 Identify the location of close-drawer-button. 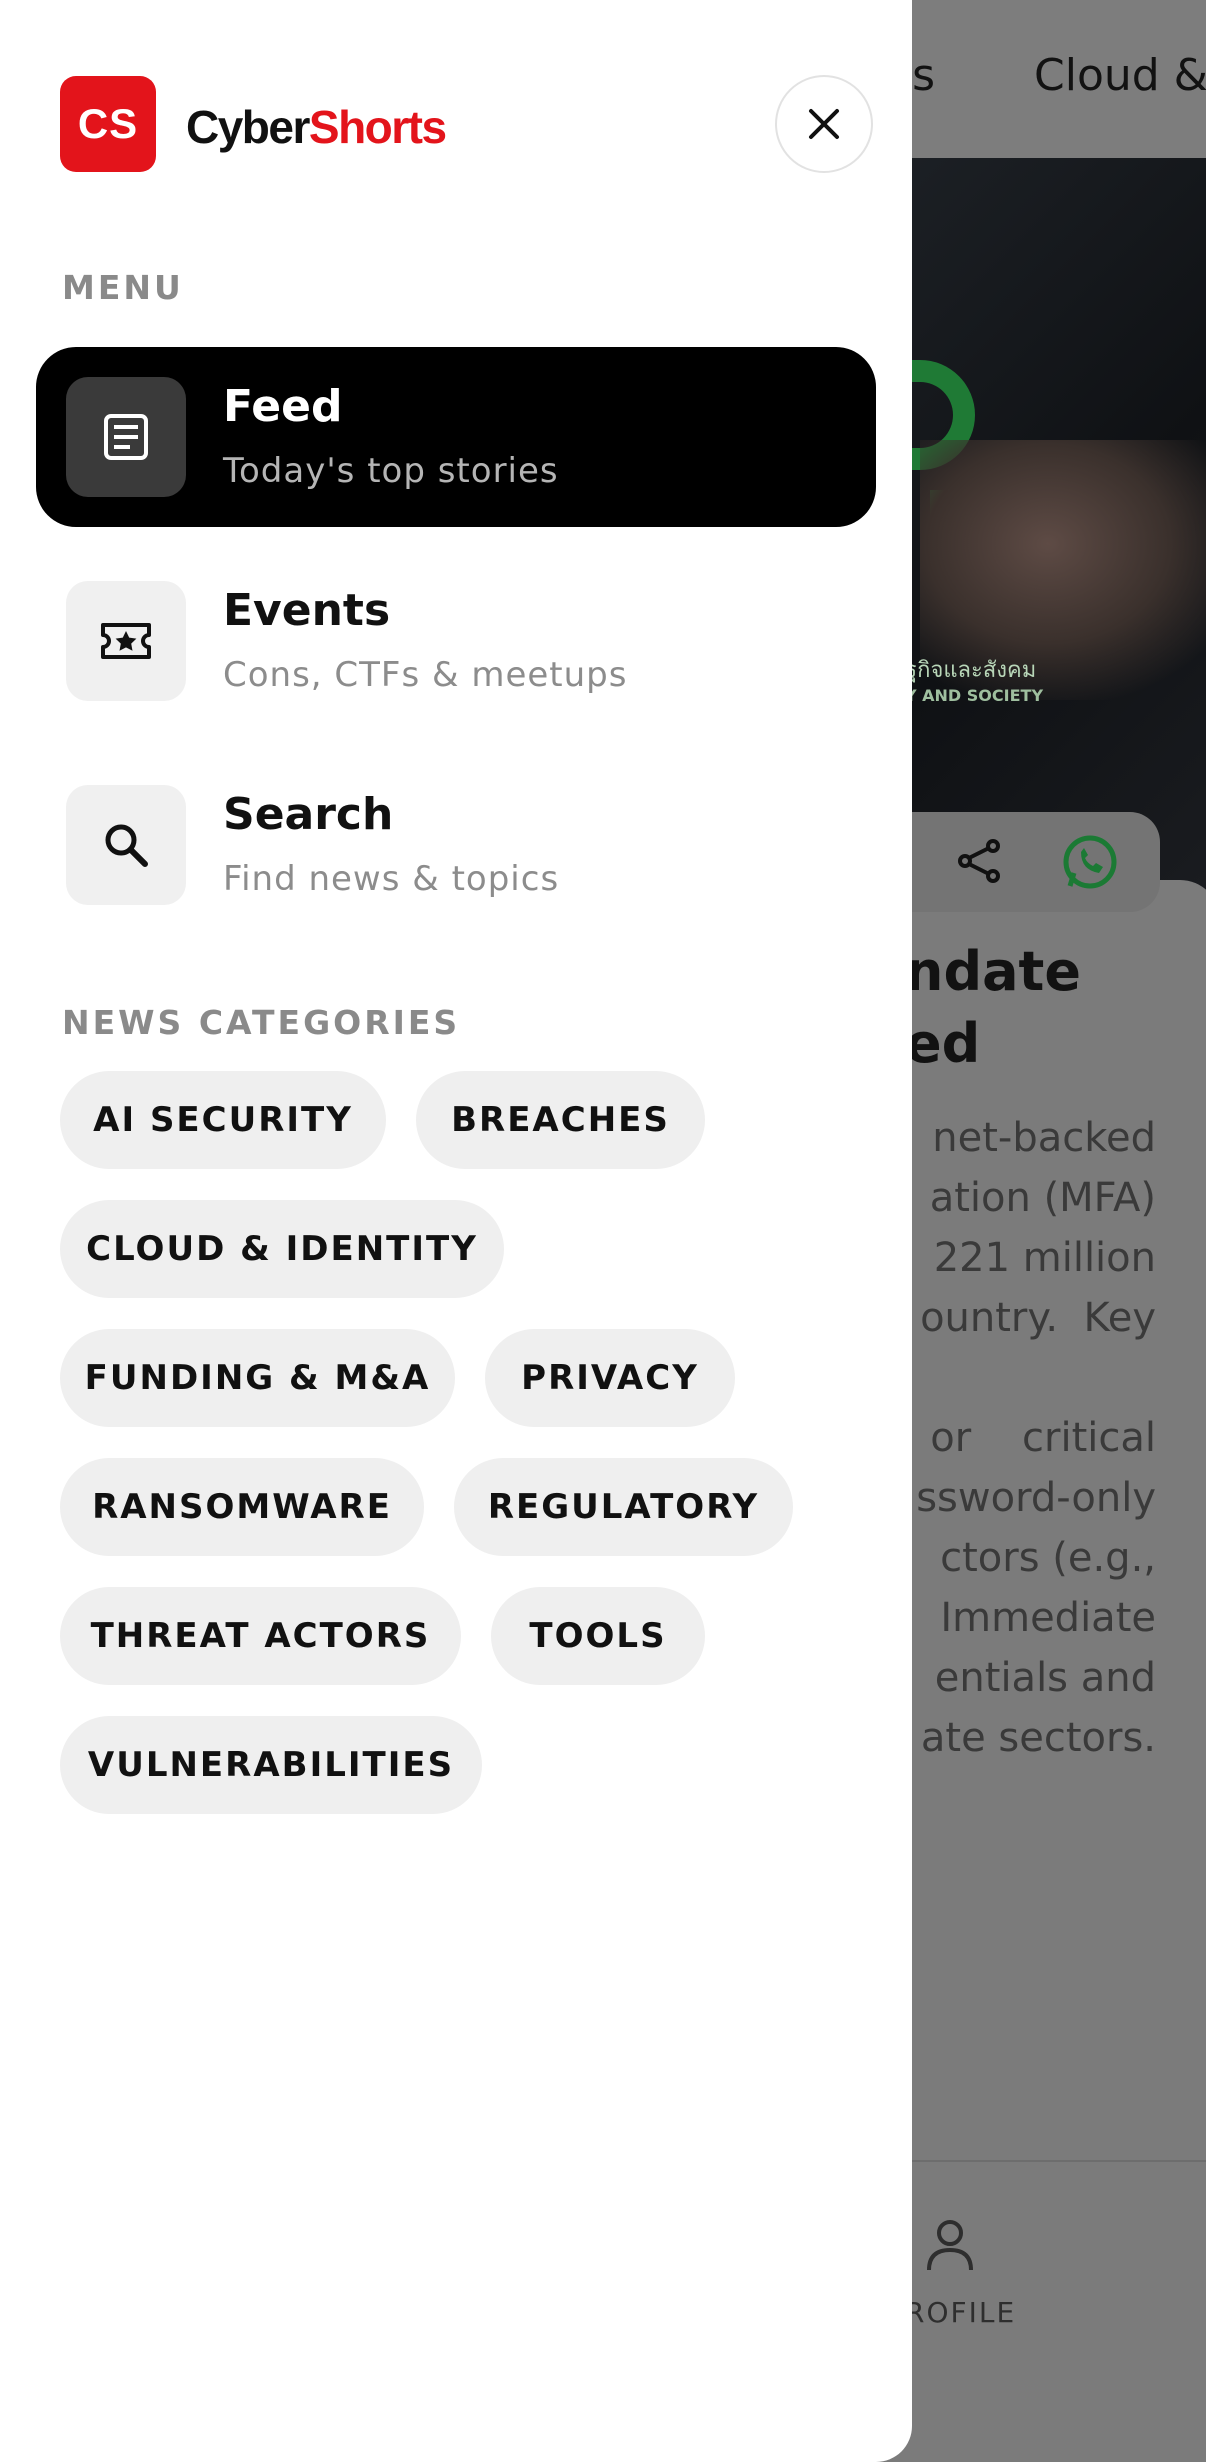
(824, 124).